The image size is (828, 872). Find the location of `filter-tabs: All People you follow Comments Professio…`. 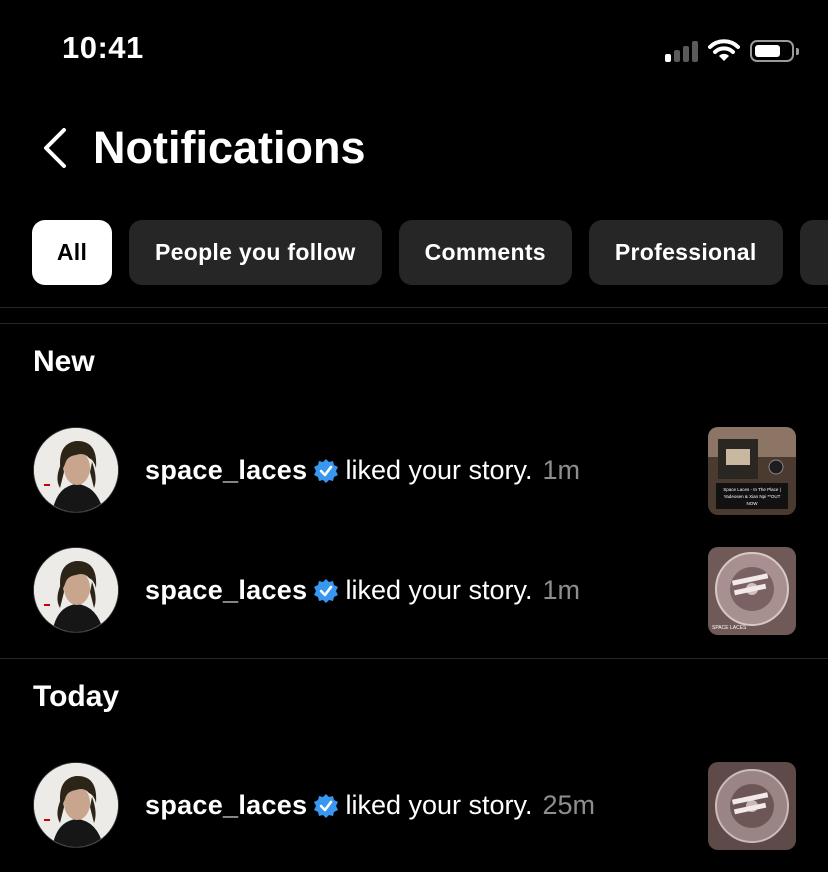

filter-tabs: All People you follow Comments Professio… is located at coordinates (430, 252).